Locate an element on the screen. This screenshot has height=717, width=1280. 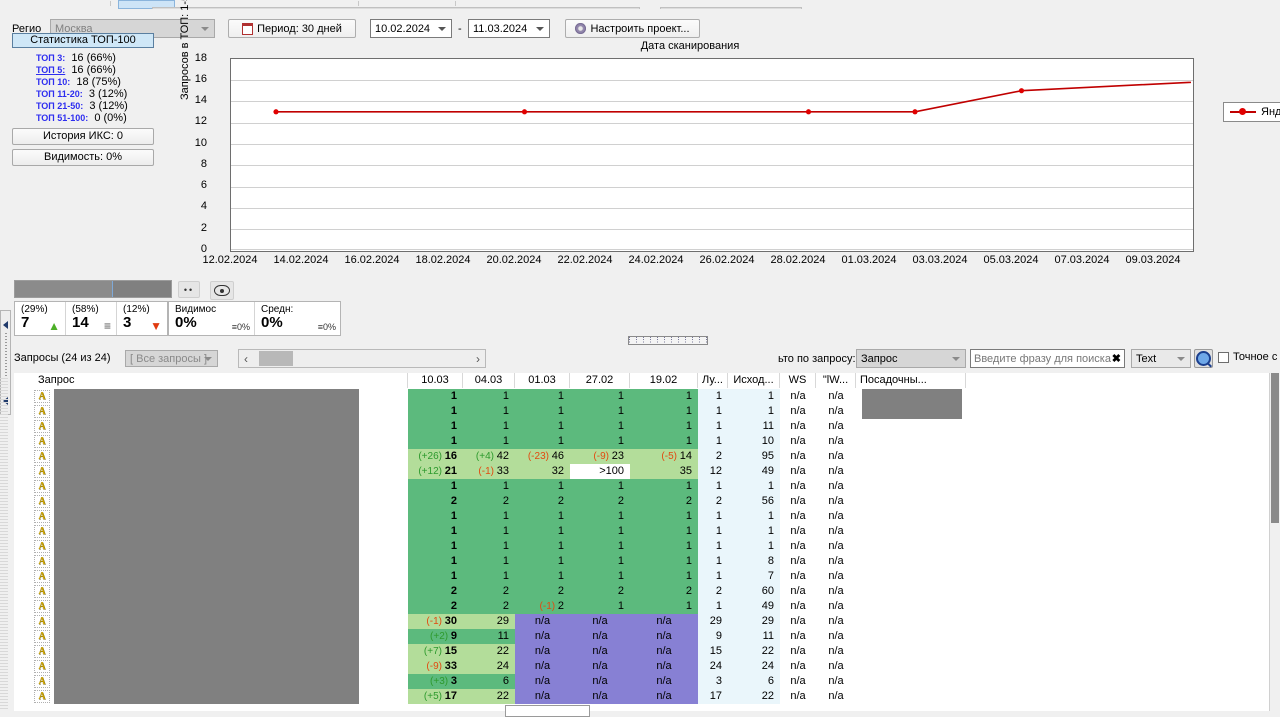
column-header: 01.03 is located at coordinates (542, 380).